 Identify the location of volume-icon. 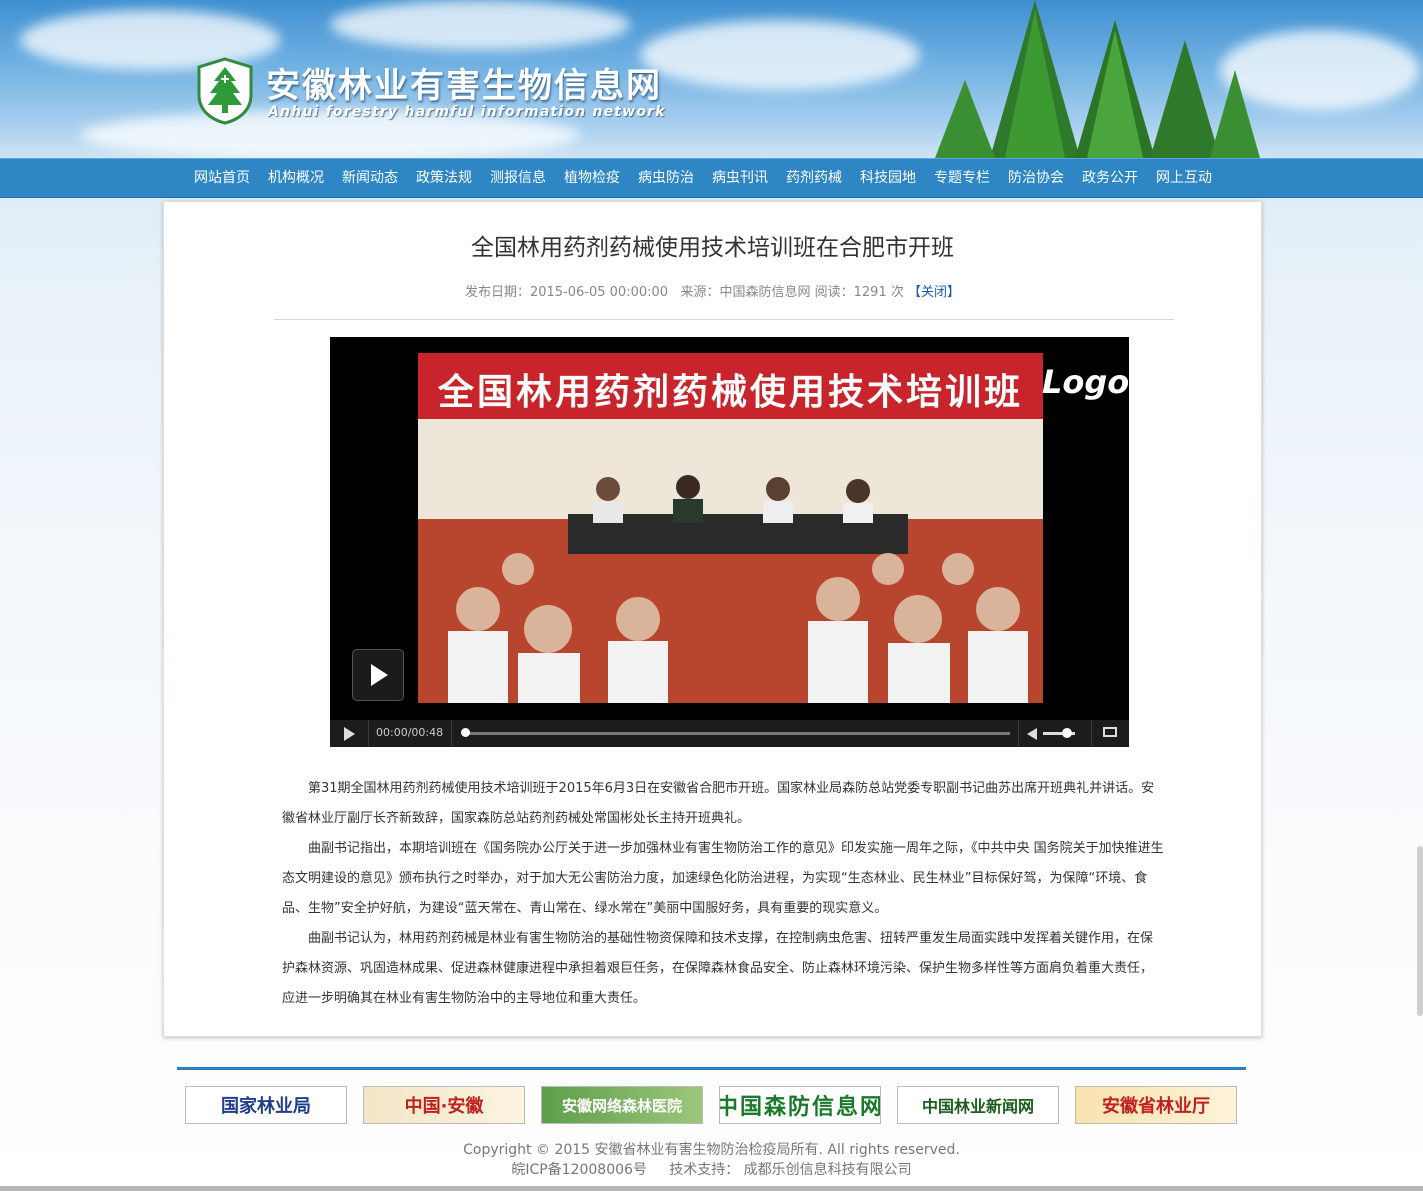
(1032, 734).